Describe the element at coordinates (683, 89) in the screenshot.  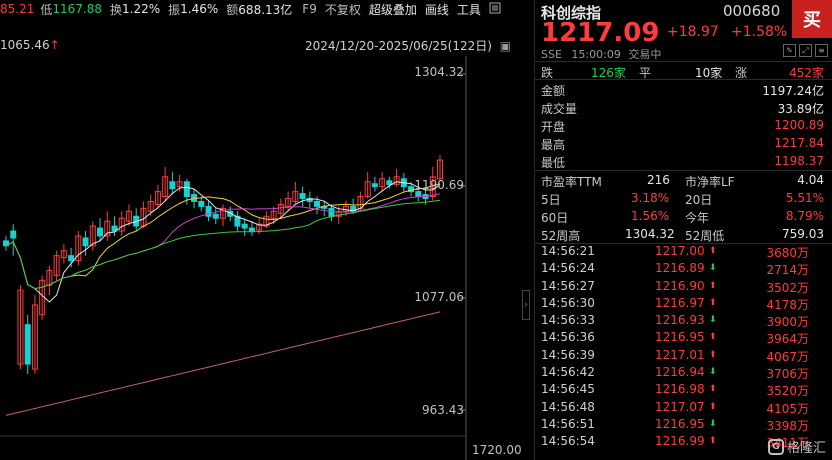
I see `stat-row: 金额 1197.24亿` at that location.